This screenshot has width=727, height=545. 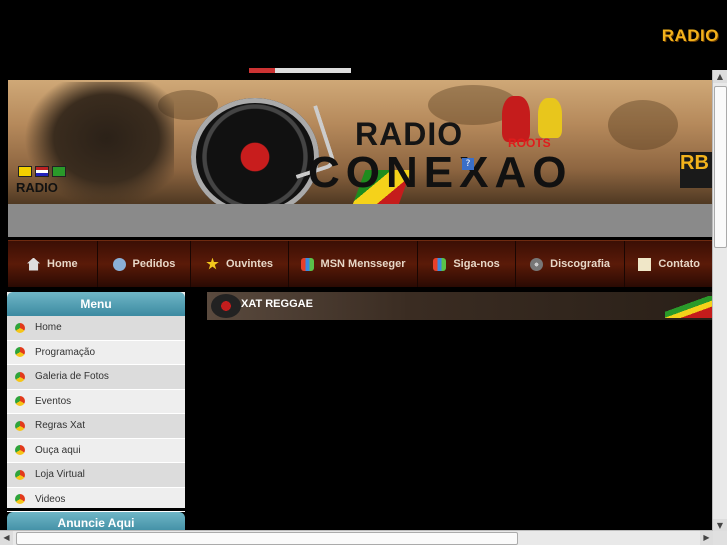 I want to click on nav-contato: Contato, so click(x=669, y=264).